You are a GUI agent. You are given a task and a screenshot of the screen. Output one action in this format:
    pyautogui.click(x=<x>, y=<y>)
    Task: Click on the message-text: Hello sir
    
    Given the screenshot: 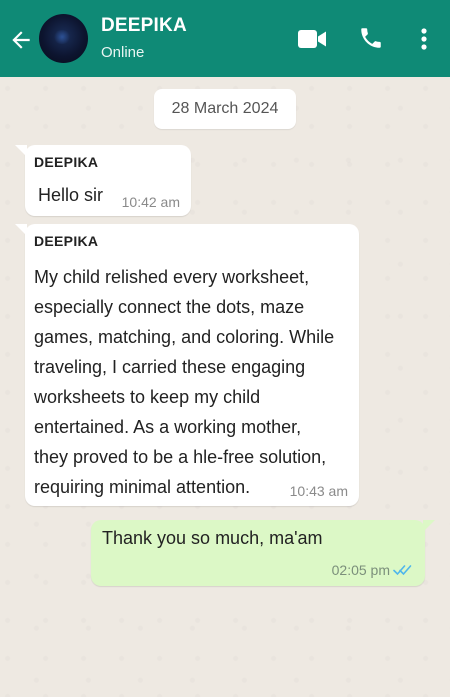 What is the action you would take?
    pyautogui.click(x=71, y=195)
    